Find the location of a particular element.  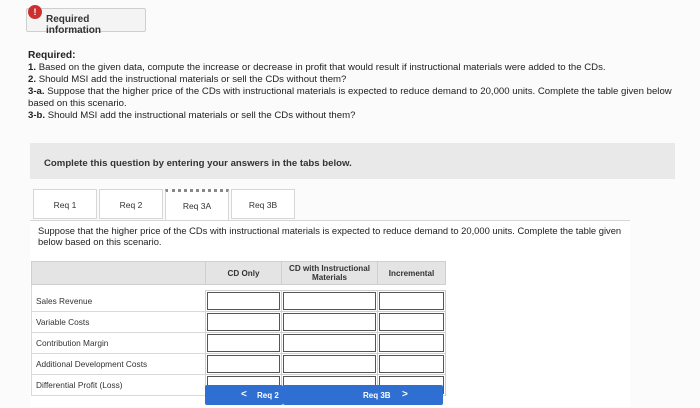

required-information-tab: Required information is located at coordinates (86, 22).